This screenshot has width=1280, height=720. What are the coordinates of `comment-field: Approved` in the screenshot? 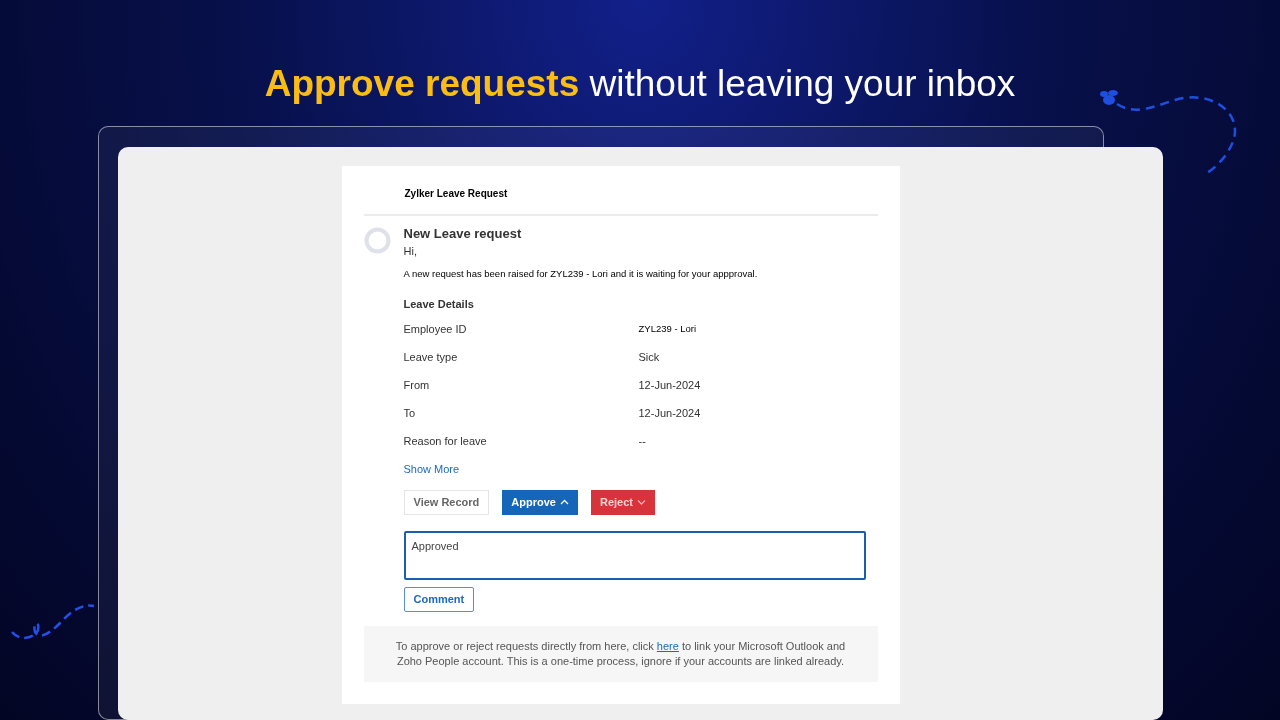 It's located at (634, 555).